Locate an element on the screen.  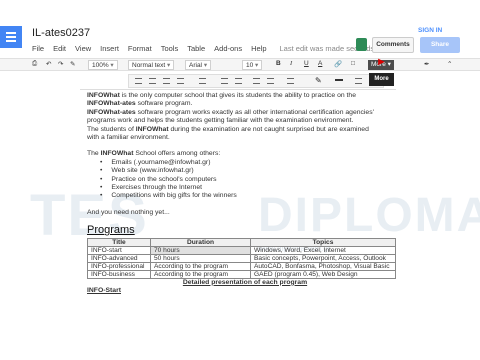
border-width-icon is located at coordinates (358, 81).